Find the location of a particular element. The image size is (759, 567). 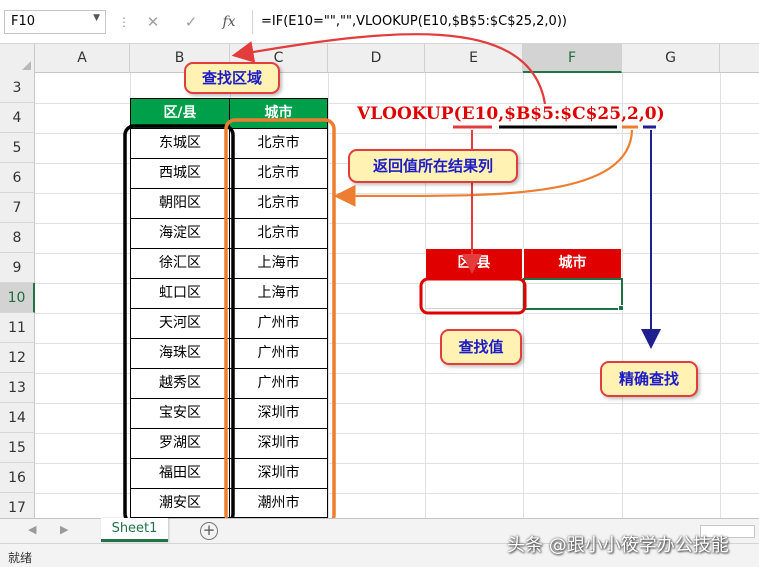

table-cell-district: 罗湖区 is located at coordinates (180, 443).